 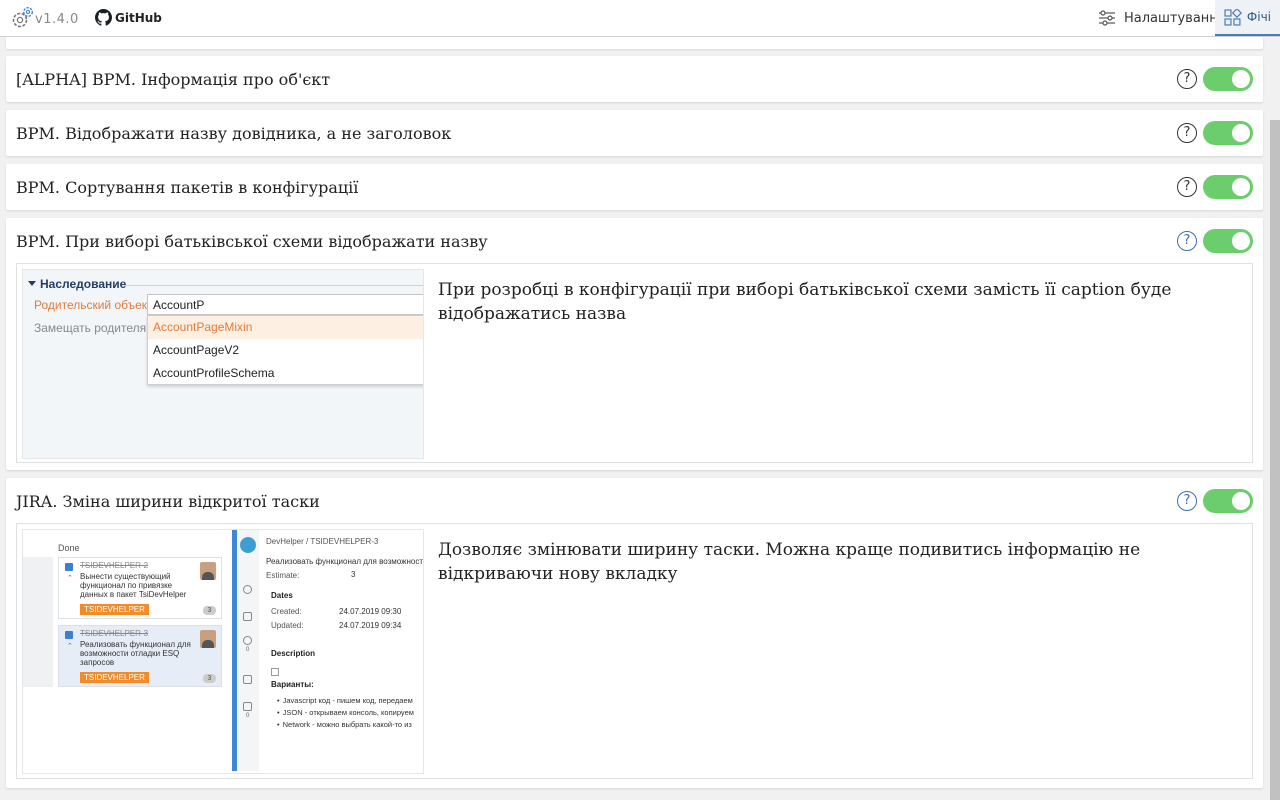 I want to click on top-bar: v1.4.0 GitHub Налаштування Фічі, so click(x=640, y=18).